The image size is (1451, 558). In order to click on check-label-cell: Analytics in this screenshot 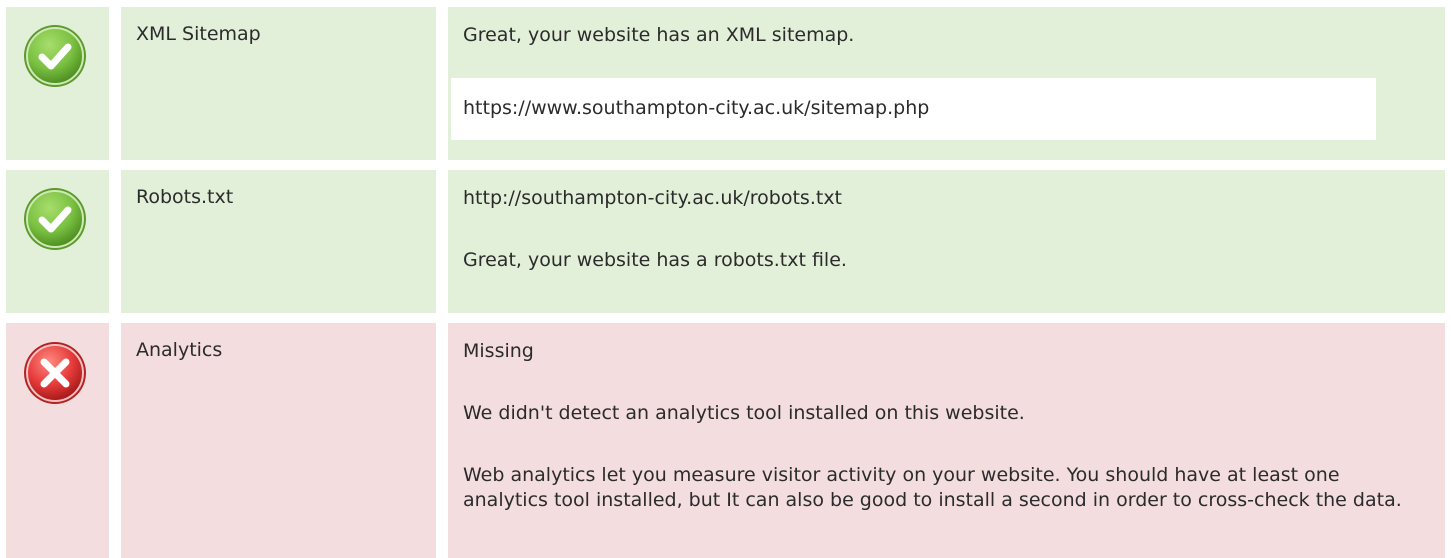, I will do `click(278, 440)`.